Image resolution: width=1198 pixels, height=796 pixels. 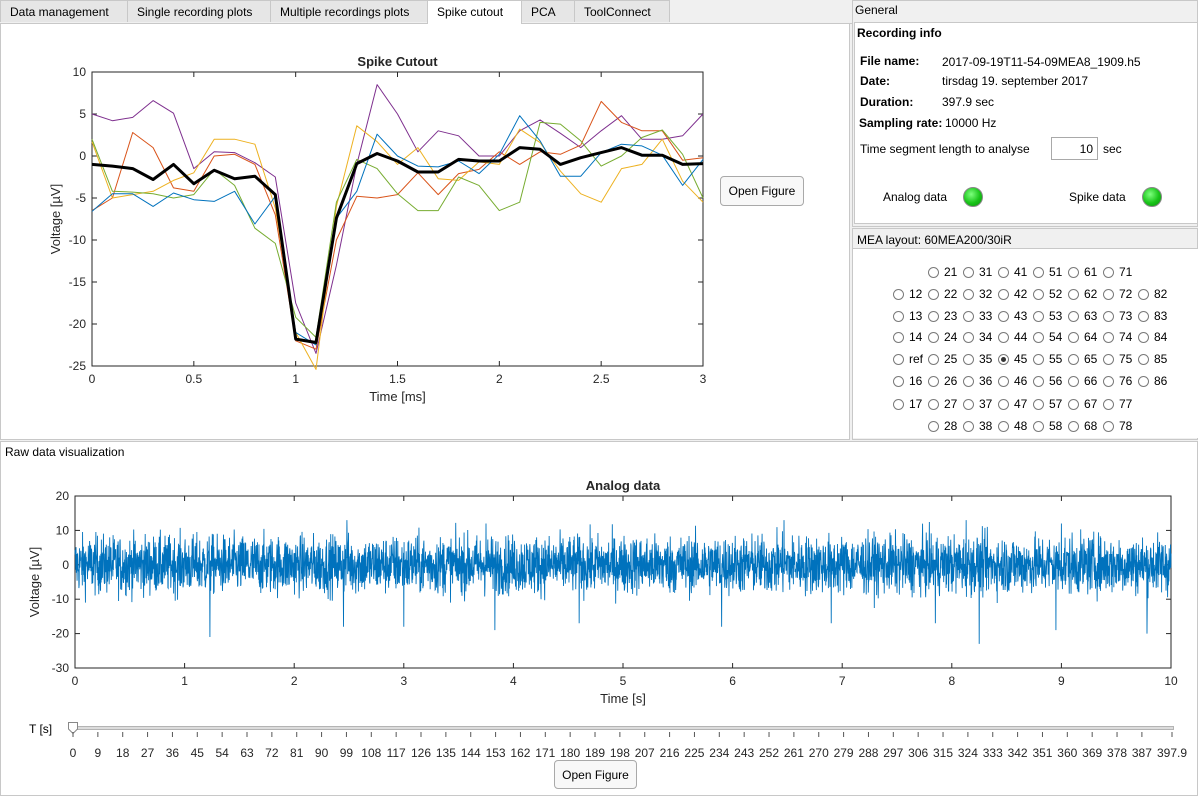 What do you see at coordinates (890, 61) in the screenshot?
I see `file-name-label: File name:` at bounding box center [890, 61].